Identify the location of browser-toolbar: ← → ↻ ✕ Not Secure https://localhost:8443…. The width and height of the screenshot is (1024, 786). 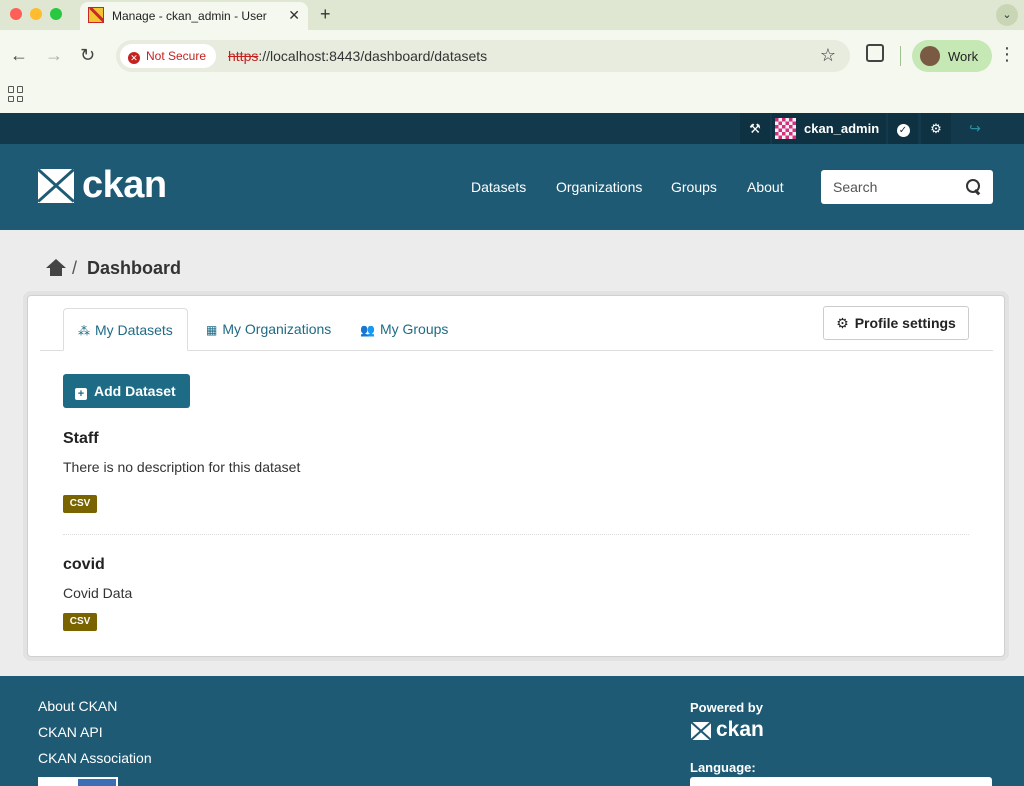
(512, 56).